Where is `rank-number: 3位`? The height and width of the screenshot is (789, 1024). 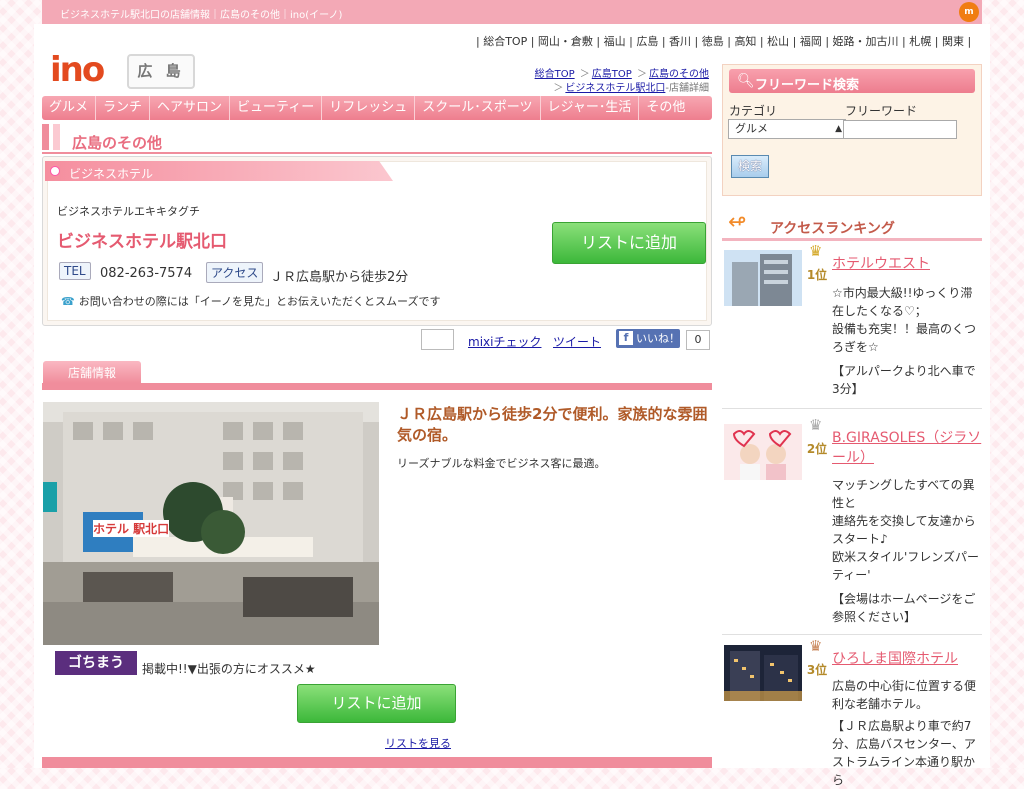 rank-number: 3位 is located at coordinates (817, 670).